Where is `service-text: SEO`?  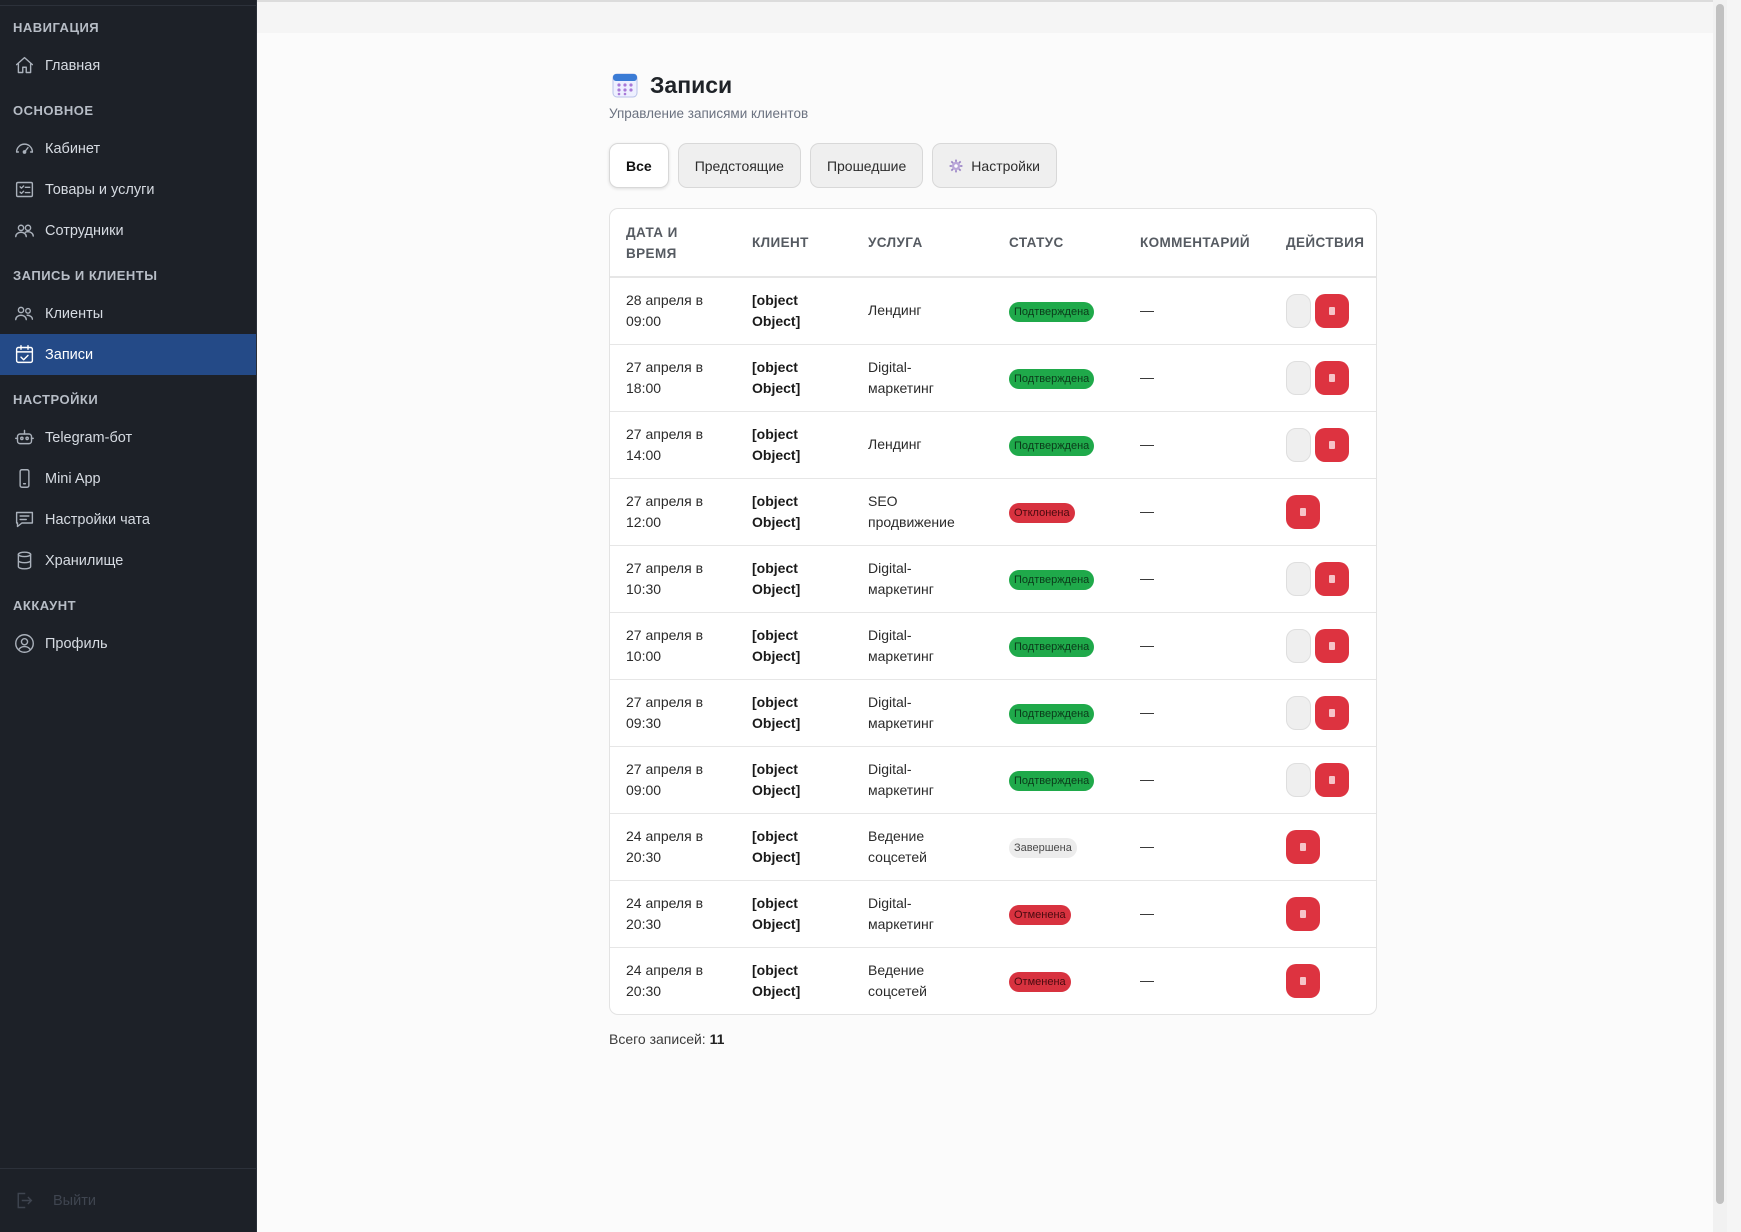 service-text: SEO is located at coordinates (883, 500).